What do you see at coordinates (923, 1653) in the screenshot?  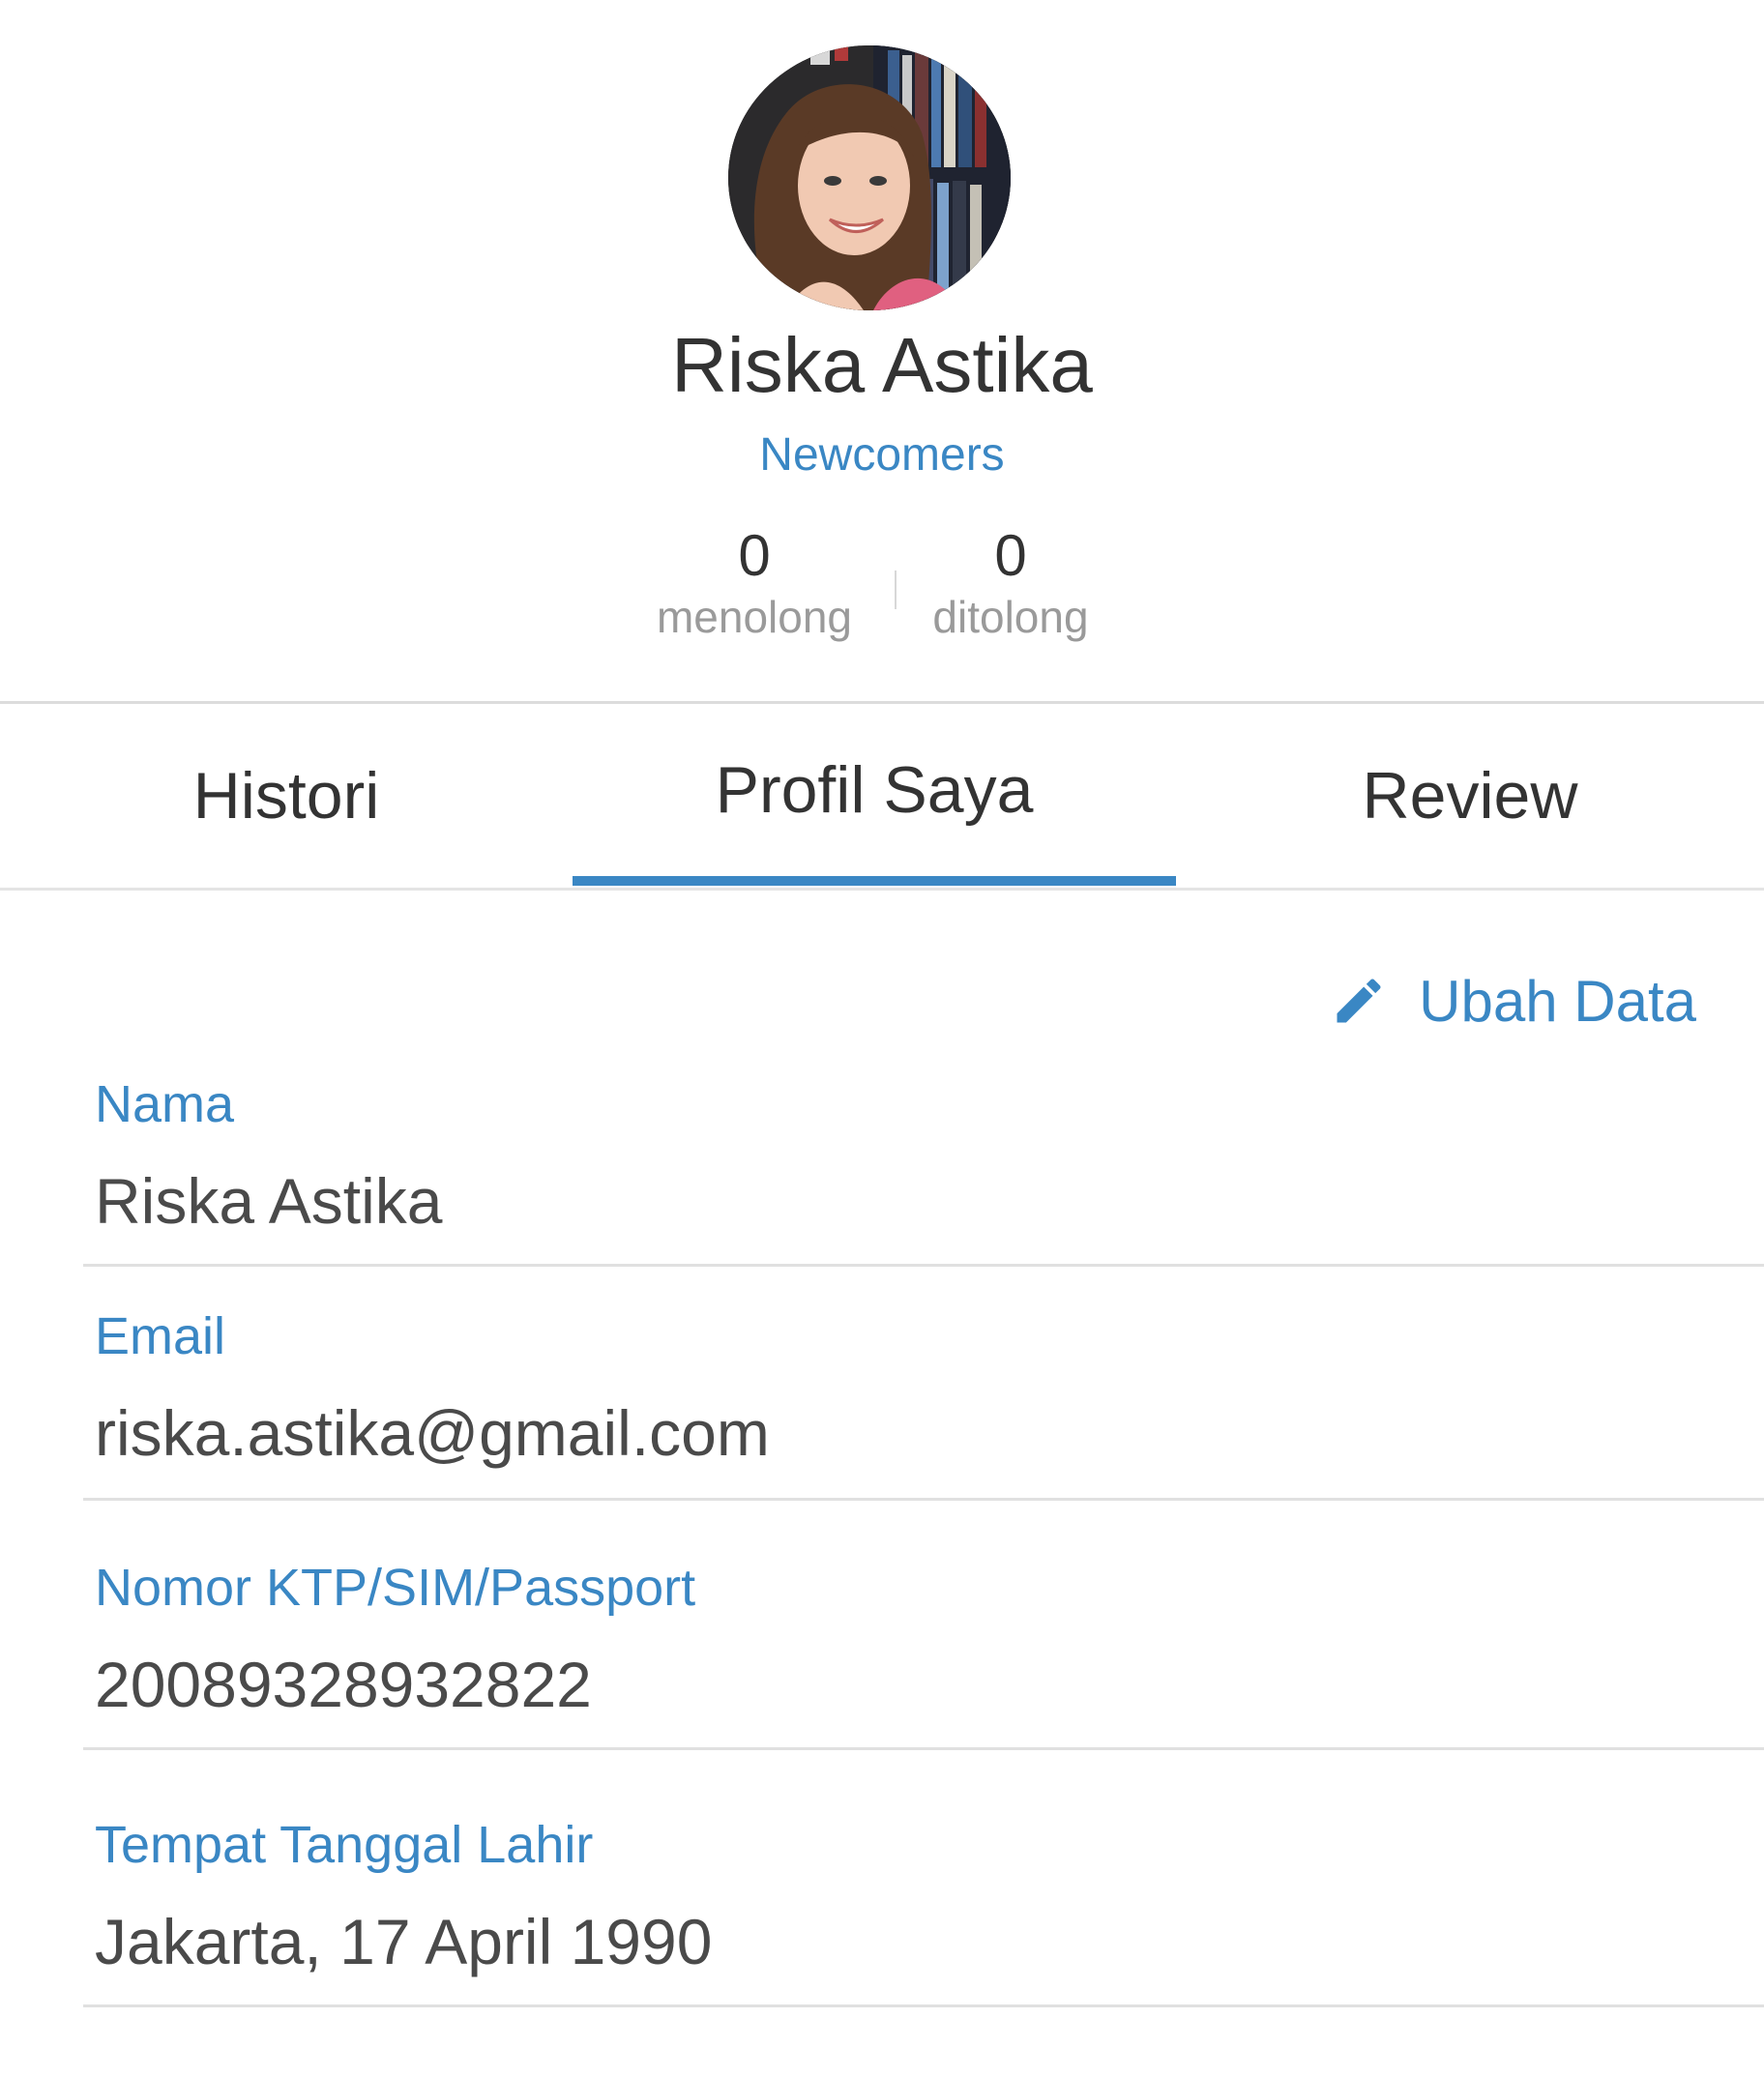 I see `field-id-number: Nomor KTP/SIM/Passport 20089328932822` at bounding box center [923, 1653].